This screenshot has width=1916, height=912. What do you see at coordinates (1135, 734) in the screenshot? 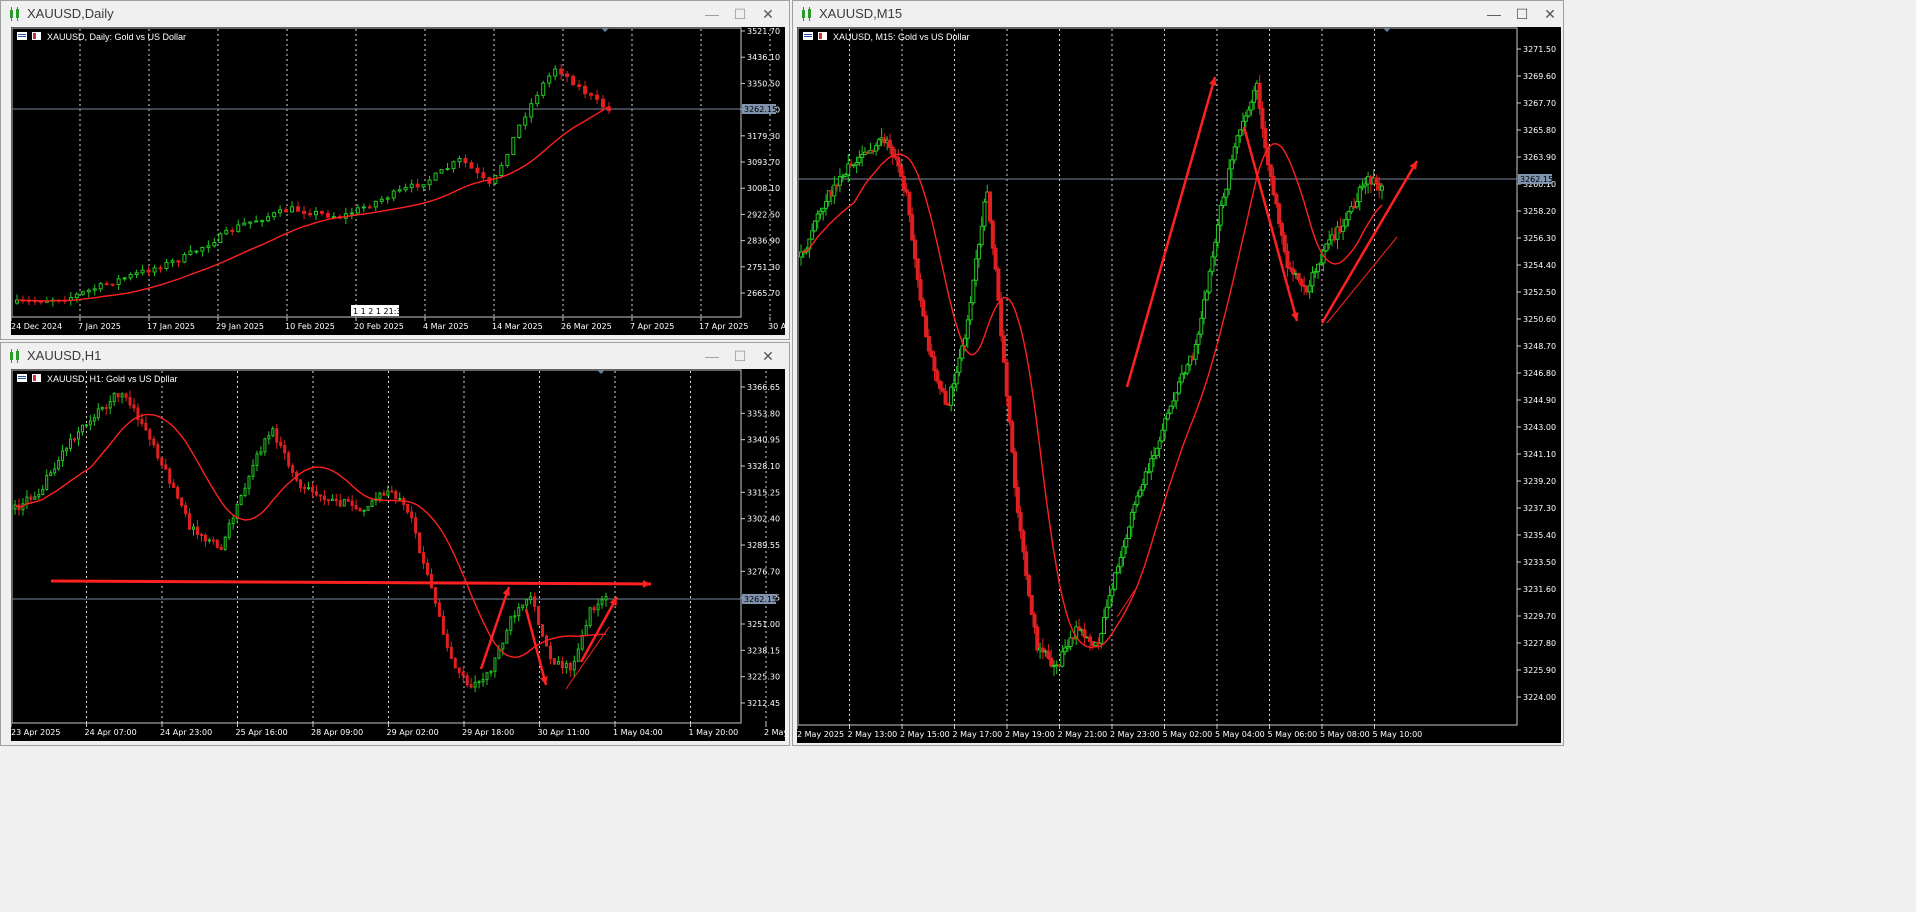
I see `x-tick-label: 2 May 23:00` at bounding box center [1135, 734].